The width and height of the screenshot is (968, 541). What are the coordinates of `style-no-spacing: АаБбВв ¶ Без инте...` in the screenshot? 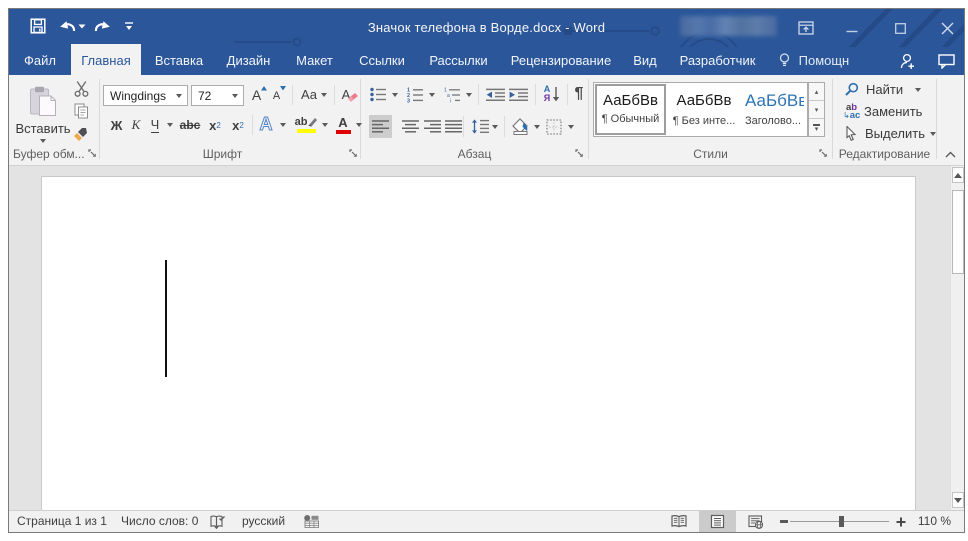 It's located at (704, 109).